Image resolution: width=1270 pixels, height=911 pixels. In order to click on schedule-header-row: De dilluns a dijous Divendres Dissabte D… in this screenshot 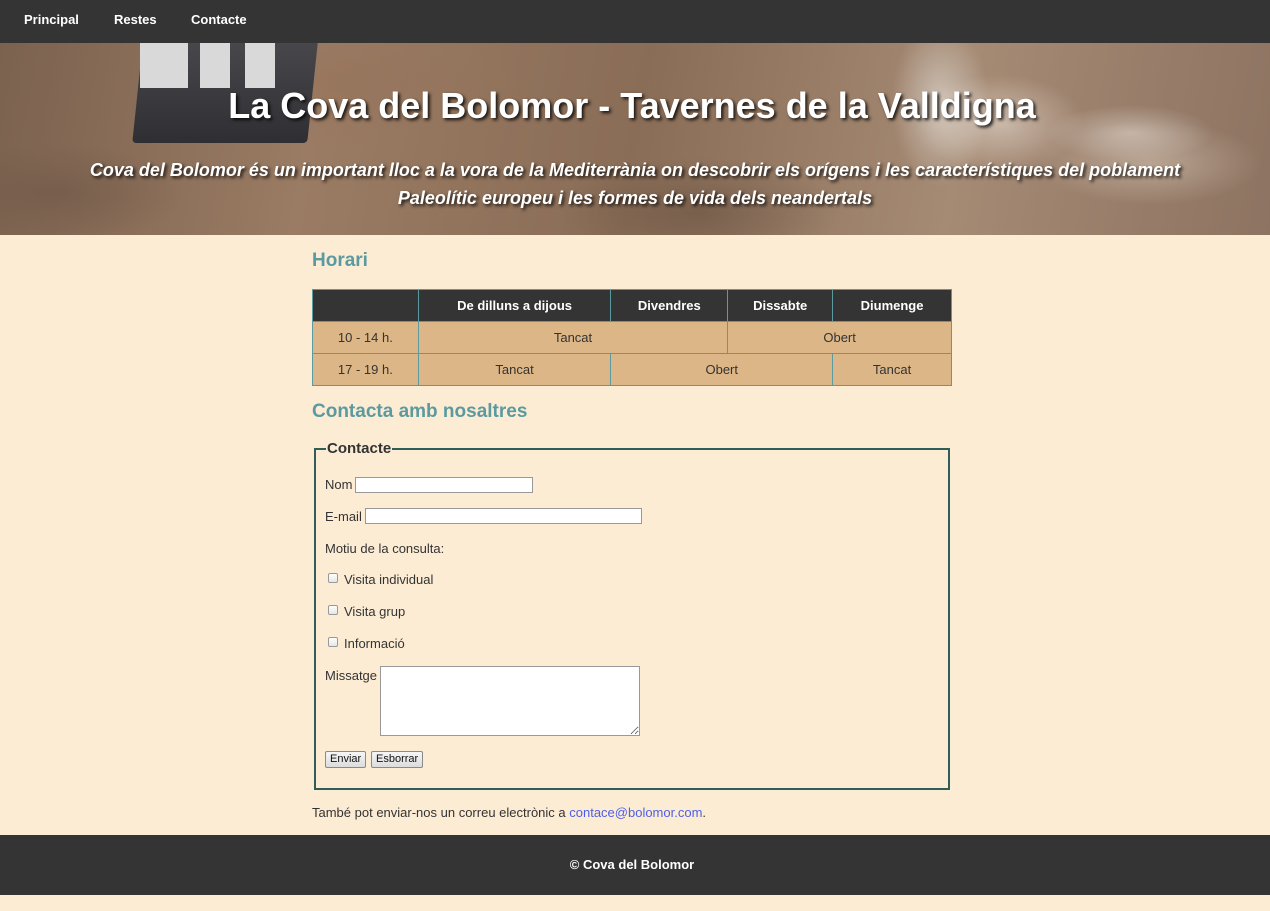, I will do `click(632, 305)`.